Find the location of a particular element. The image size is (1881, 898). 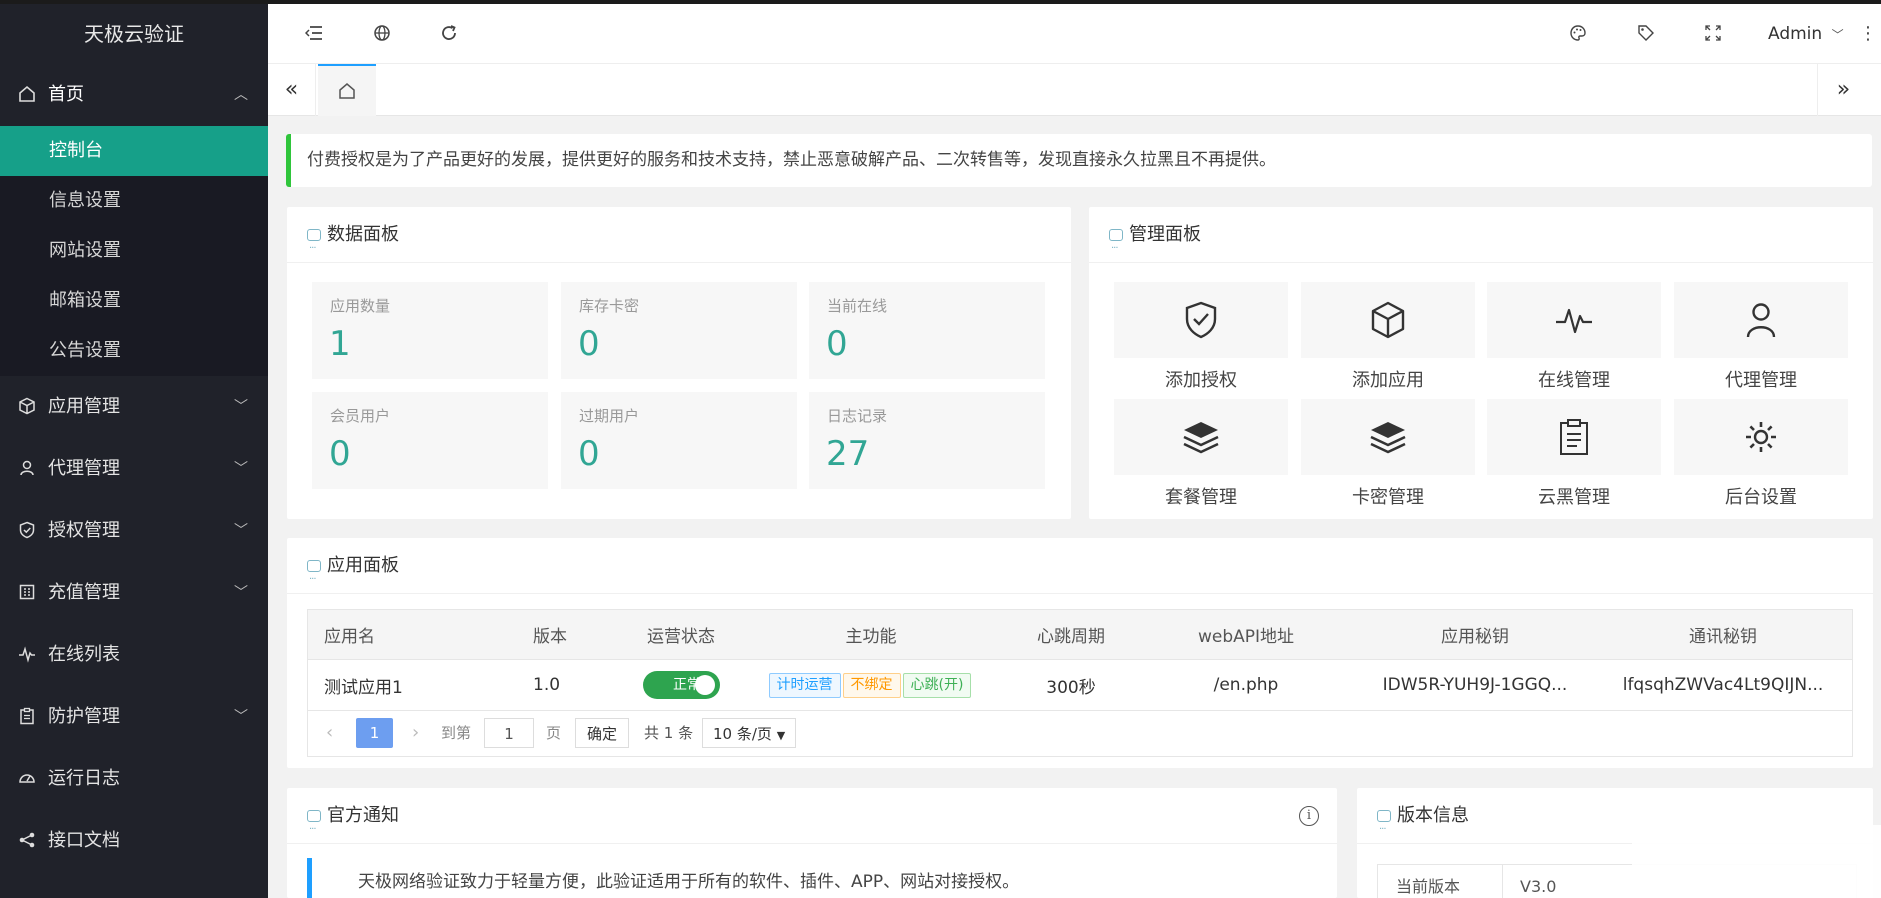

tabs-scroll-right-icon: » is located at coordinates (1843, 90).